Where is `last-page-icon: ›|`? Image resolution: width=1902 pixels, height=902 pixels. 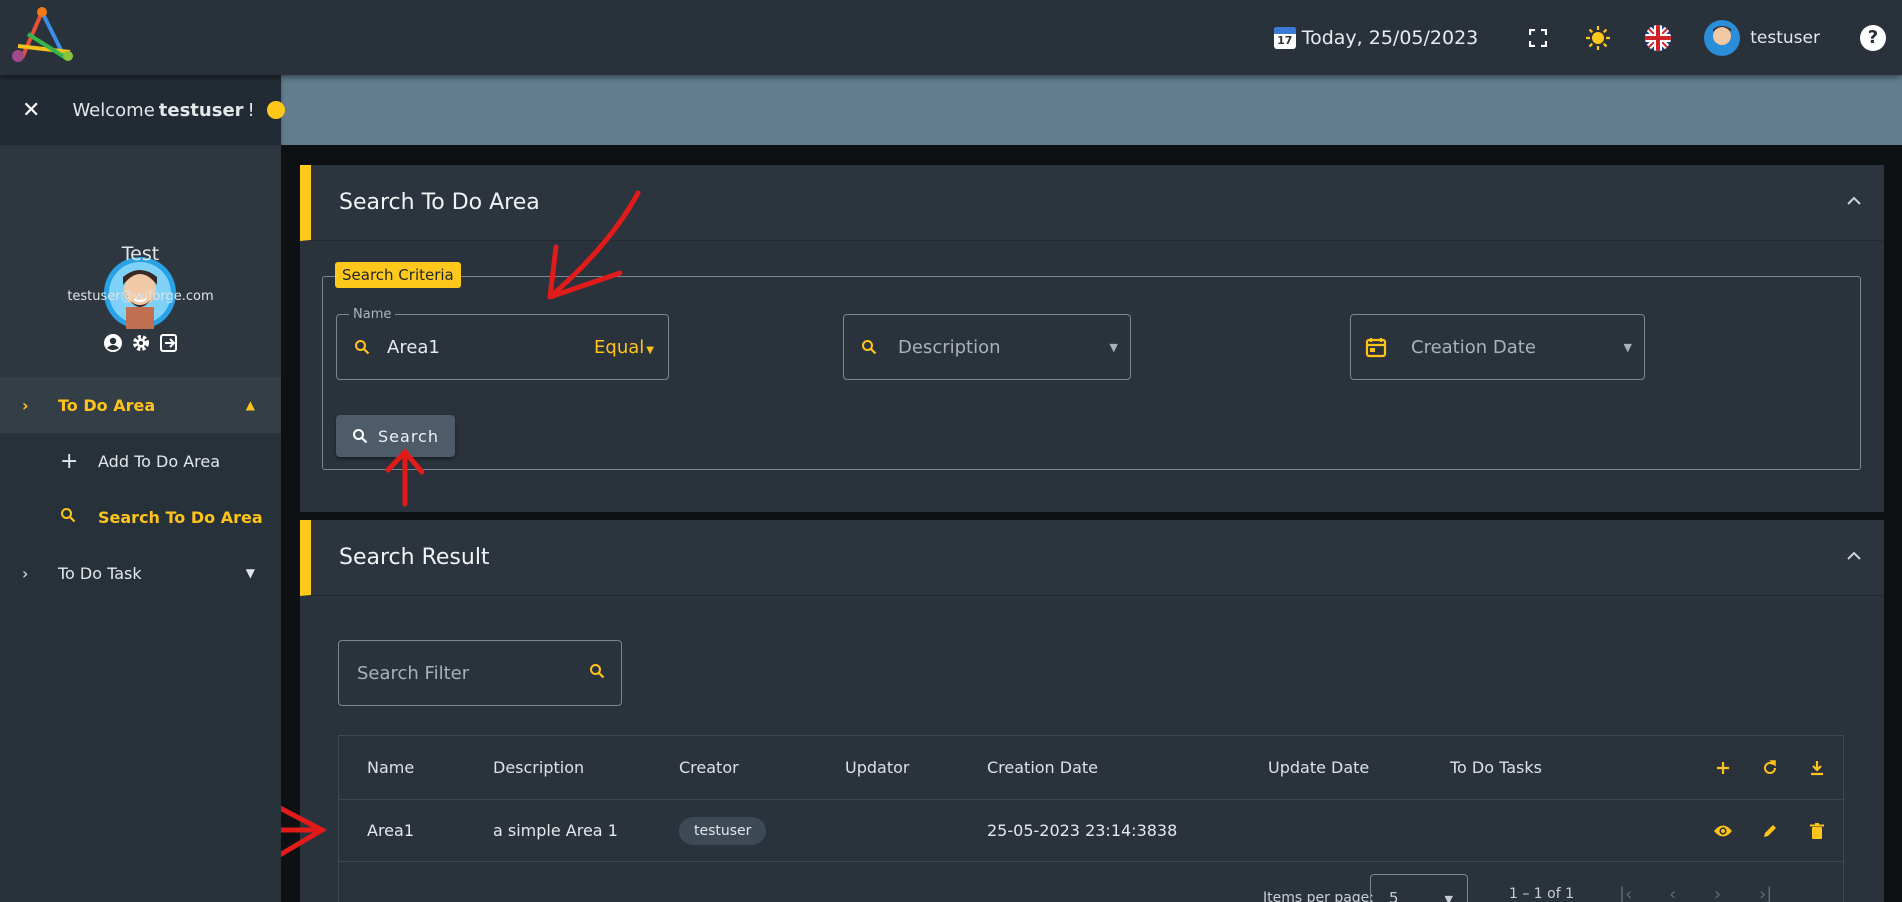
last-page-icon: ›| is located at coordinates (1765, 893).